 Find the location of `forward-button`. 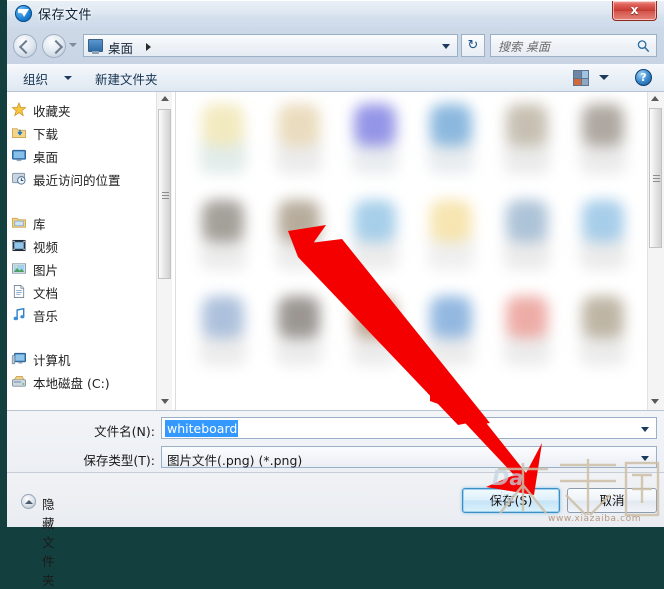

forward-button is located at coordinates (54, 46).